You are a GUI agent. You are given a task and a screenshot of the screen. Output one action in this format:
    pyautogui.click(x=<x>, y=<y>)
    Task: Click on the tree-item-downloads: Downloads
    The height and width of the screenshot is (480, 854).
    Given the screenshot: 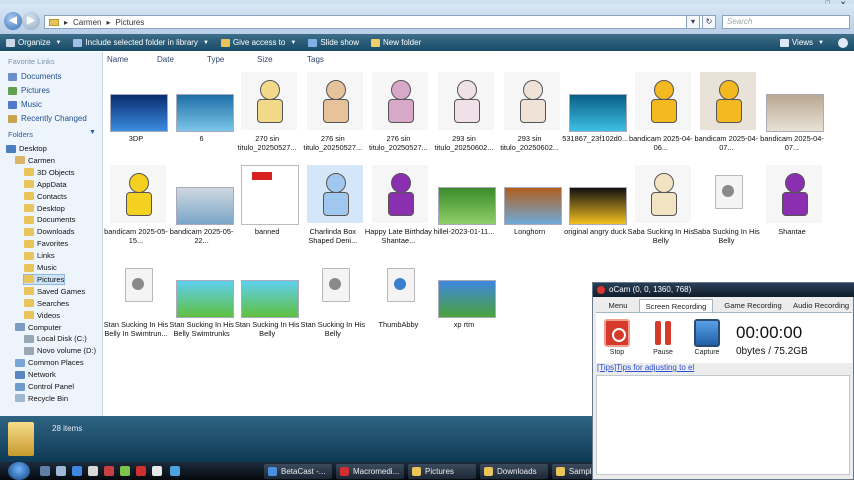 What is the action you would take?
    pyautogui.click(x=49, y=231)
    